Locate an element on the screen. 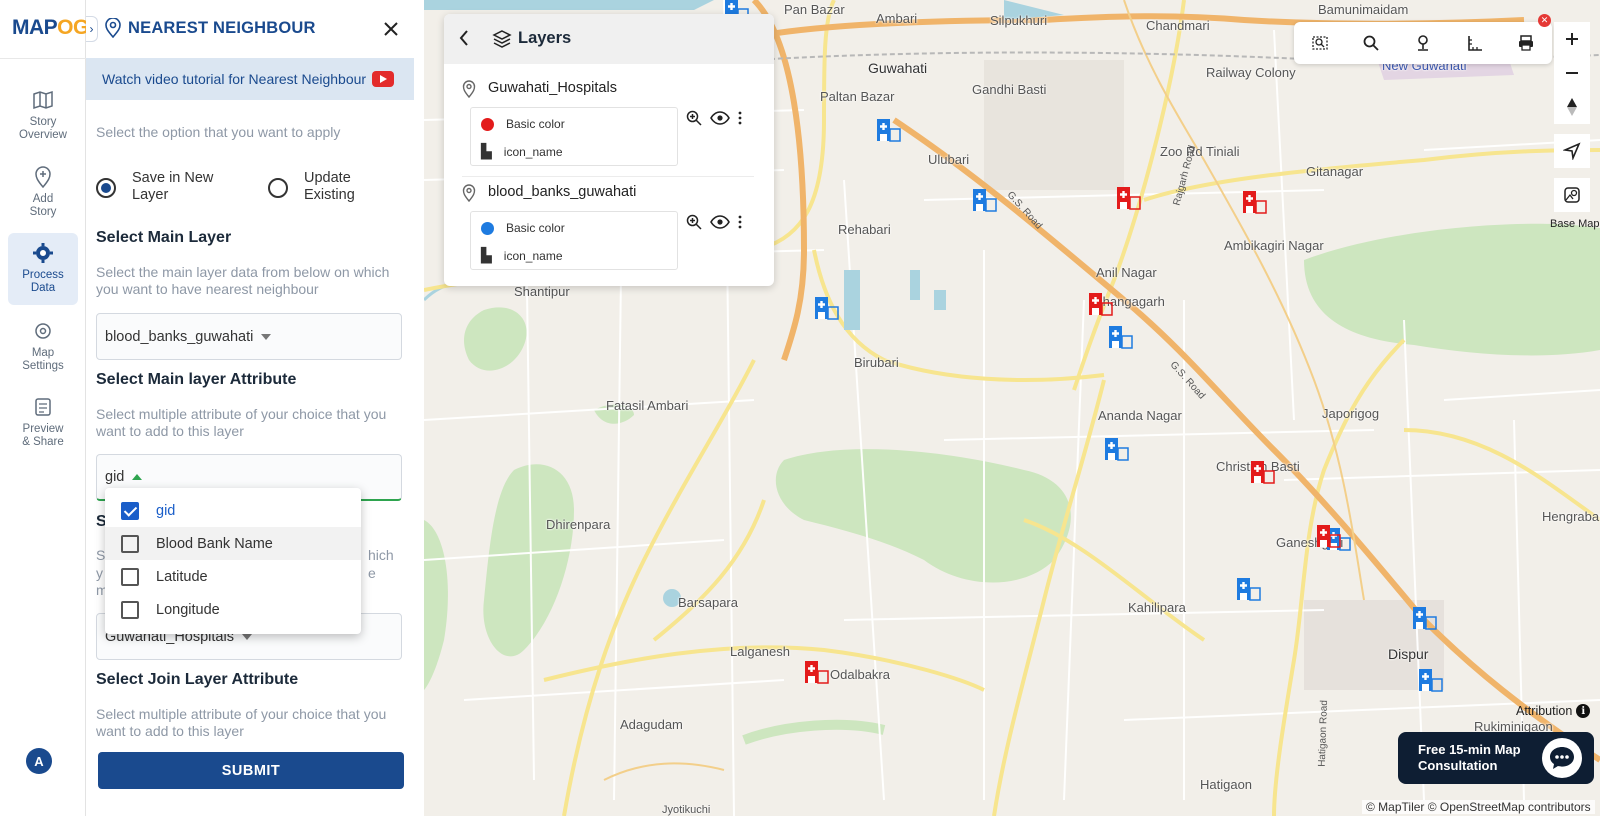  place-label: Ananda Nagar is located at coordinates (1140, 415).